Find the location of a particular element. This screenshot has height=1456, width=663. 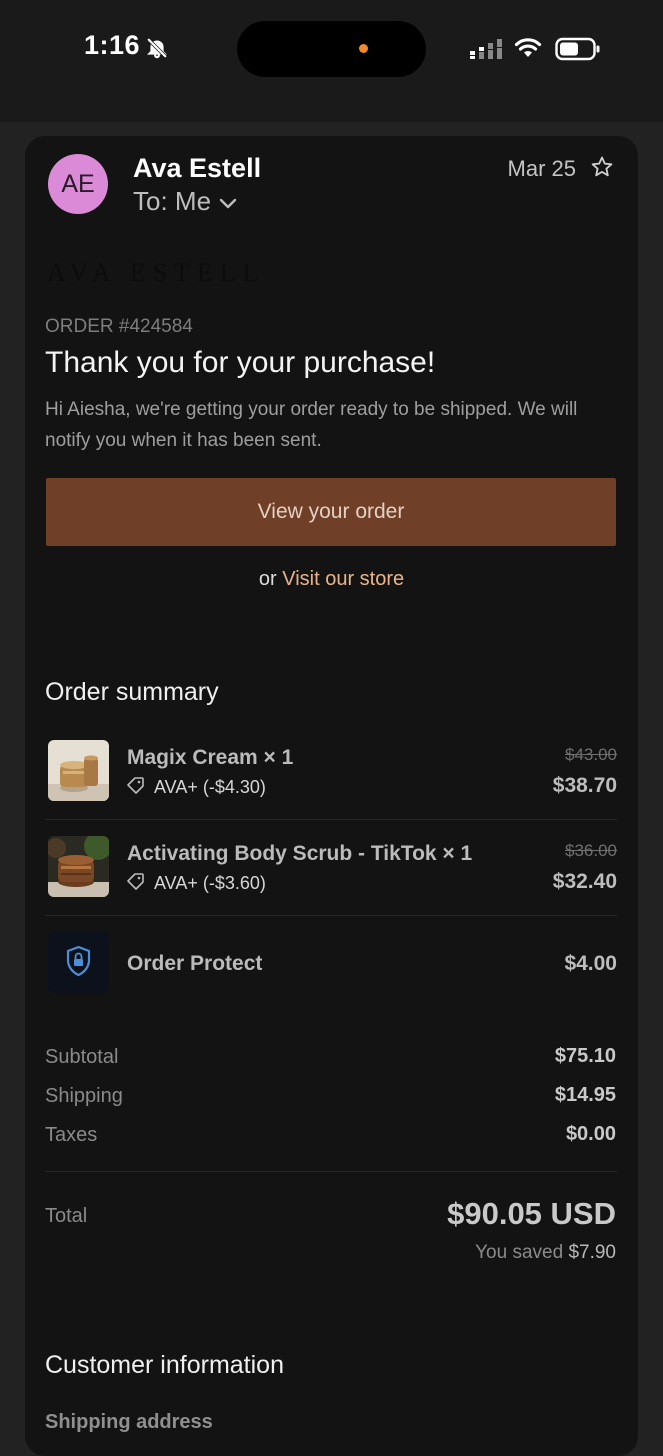

recipient-label: To: Me is located at coordinates (172, 201).